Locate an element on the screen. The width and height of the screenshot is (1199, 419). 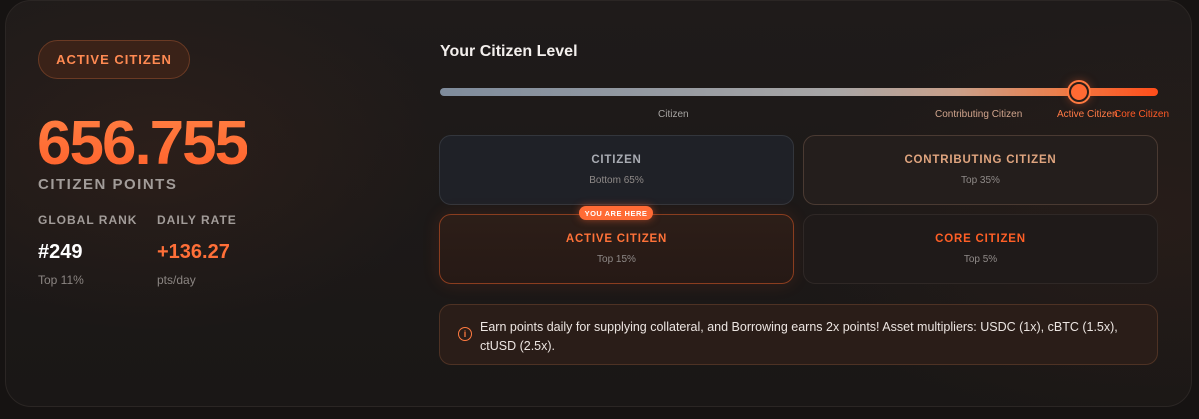
tier-name: CITIZEN is located at coordinates (616, 160).